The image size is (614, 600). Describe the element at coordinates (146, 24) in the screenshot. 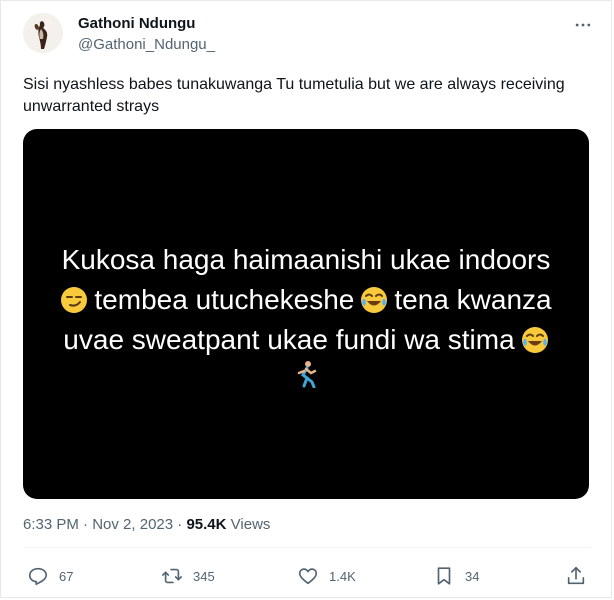

I see `author-name: Gathoni Ndungu` at that location.